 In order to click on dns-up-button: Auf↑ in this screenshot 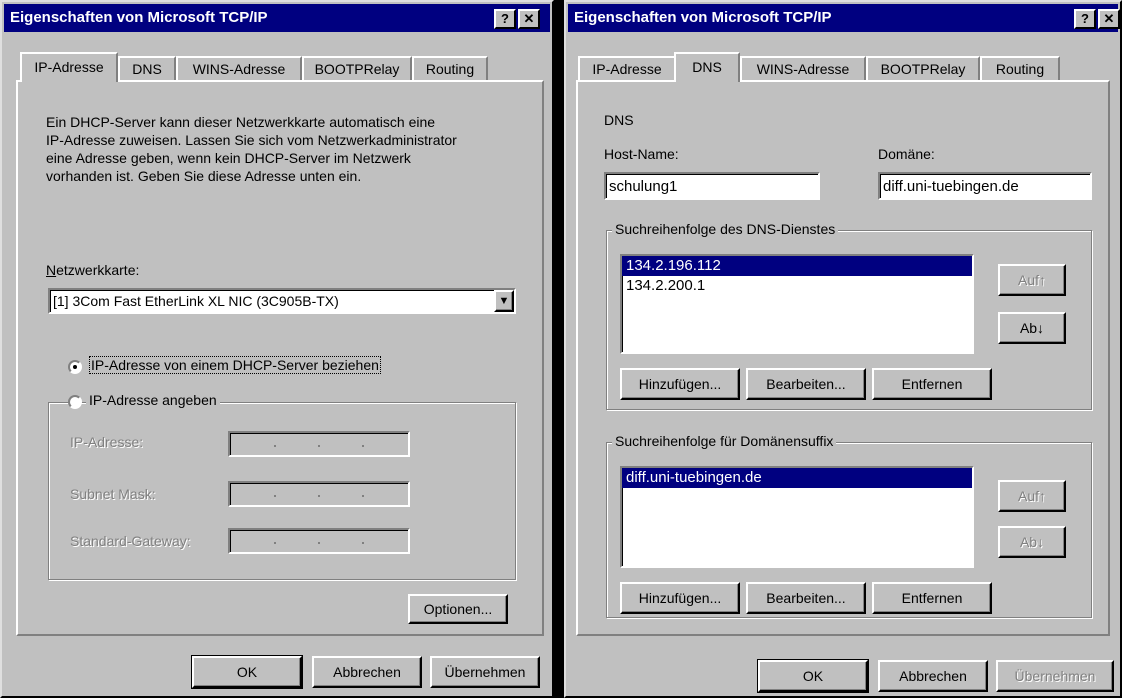, I will do `click(1032, 280)`.